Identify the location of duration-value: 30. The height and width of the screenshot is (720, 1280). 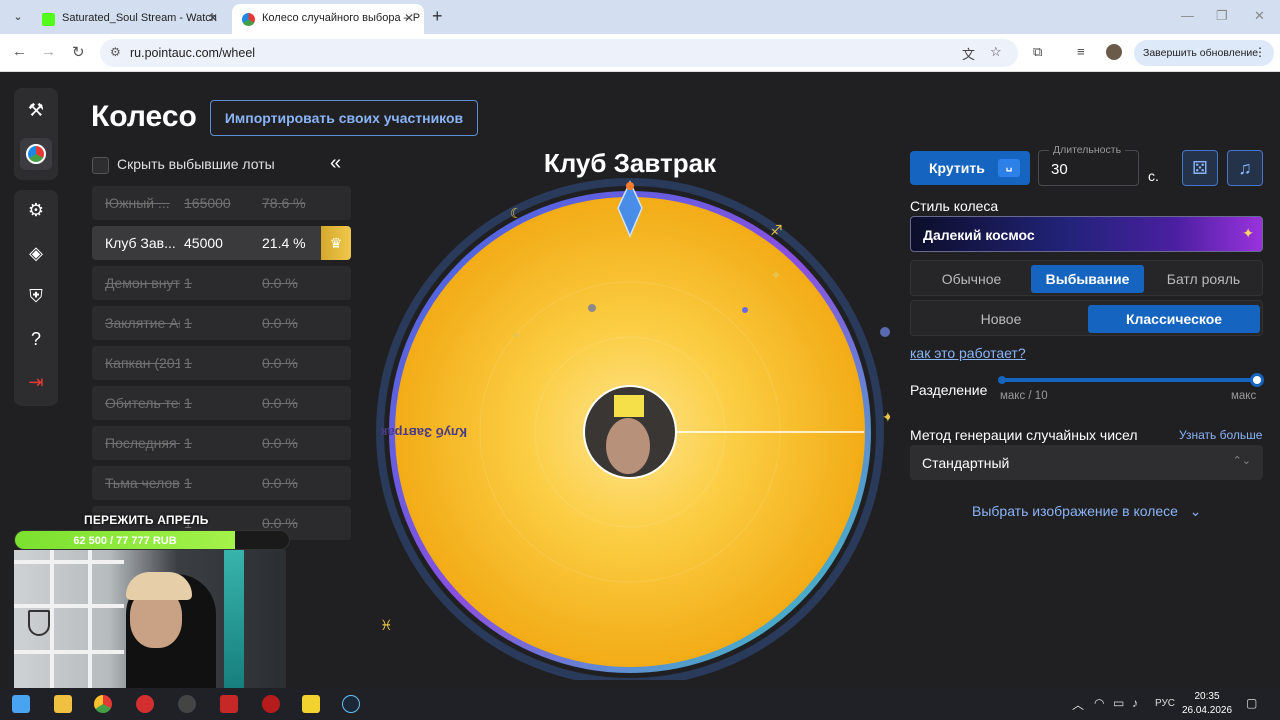
(1059, 169).